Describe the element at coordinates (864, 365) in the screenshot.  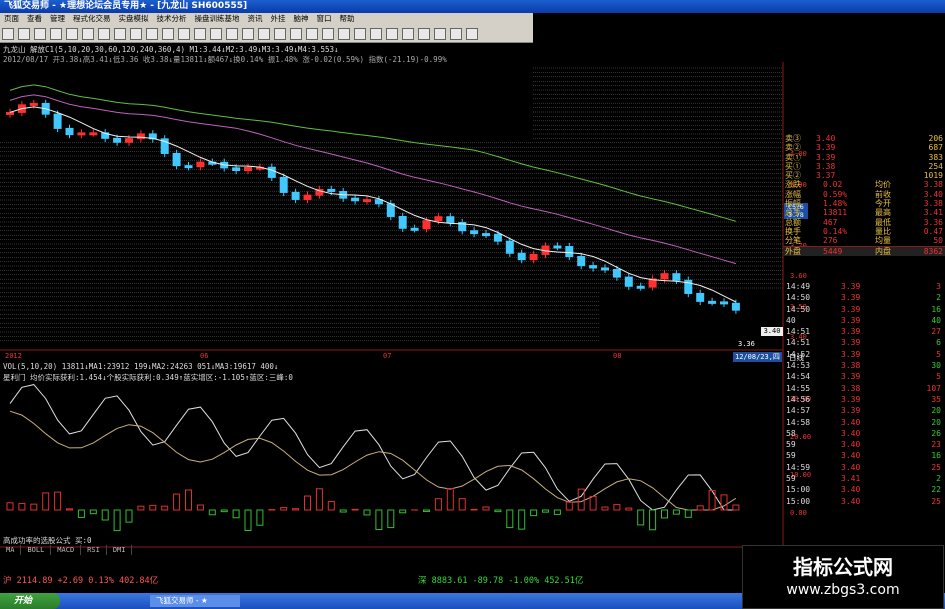
I see `tick-row: 14:53 3.38 30` at that location.